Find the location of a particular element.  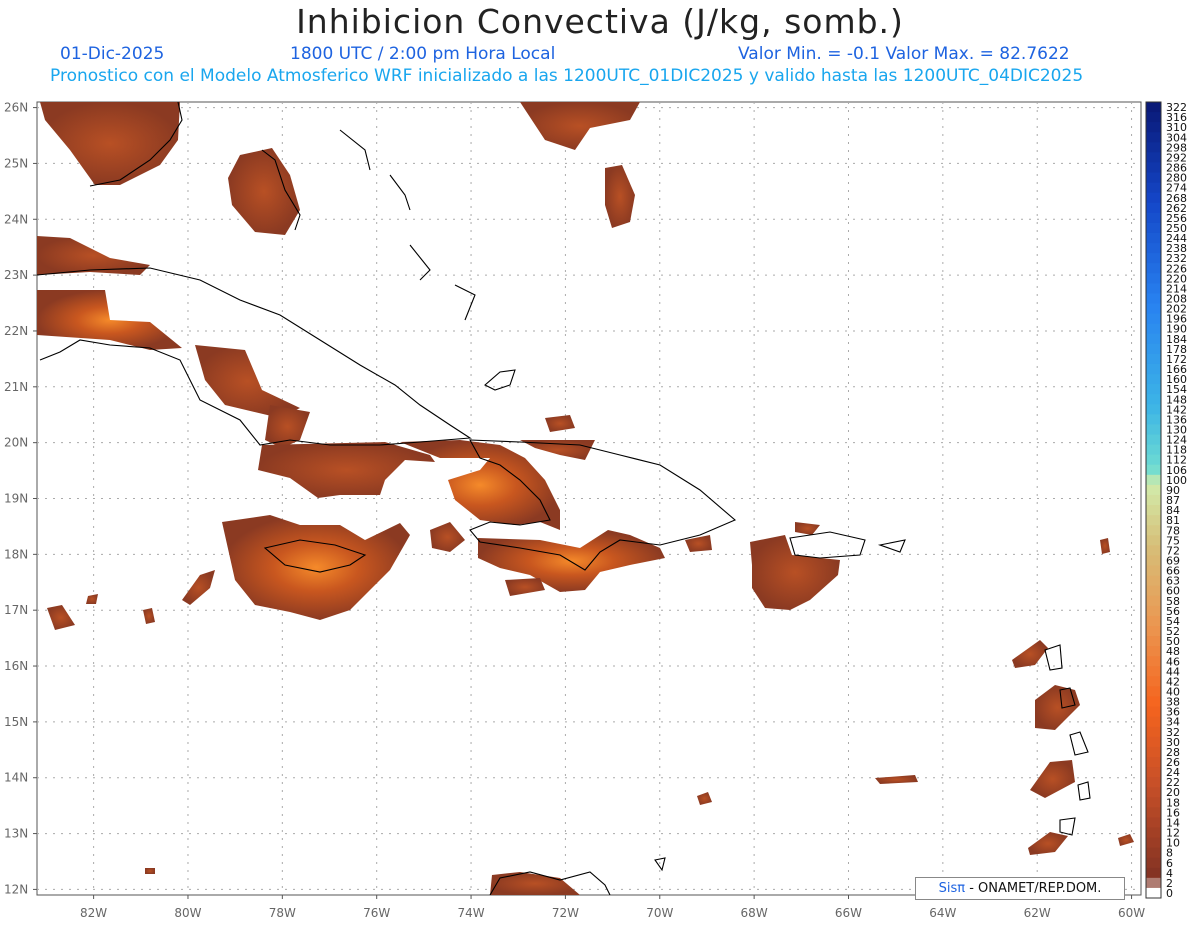

lat-label: 25N is located at coordinates (16, 163).